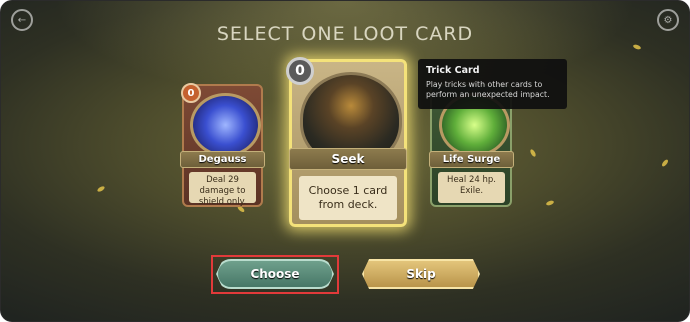  I want to click on skip-button: Skip, so click(421, 274).